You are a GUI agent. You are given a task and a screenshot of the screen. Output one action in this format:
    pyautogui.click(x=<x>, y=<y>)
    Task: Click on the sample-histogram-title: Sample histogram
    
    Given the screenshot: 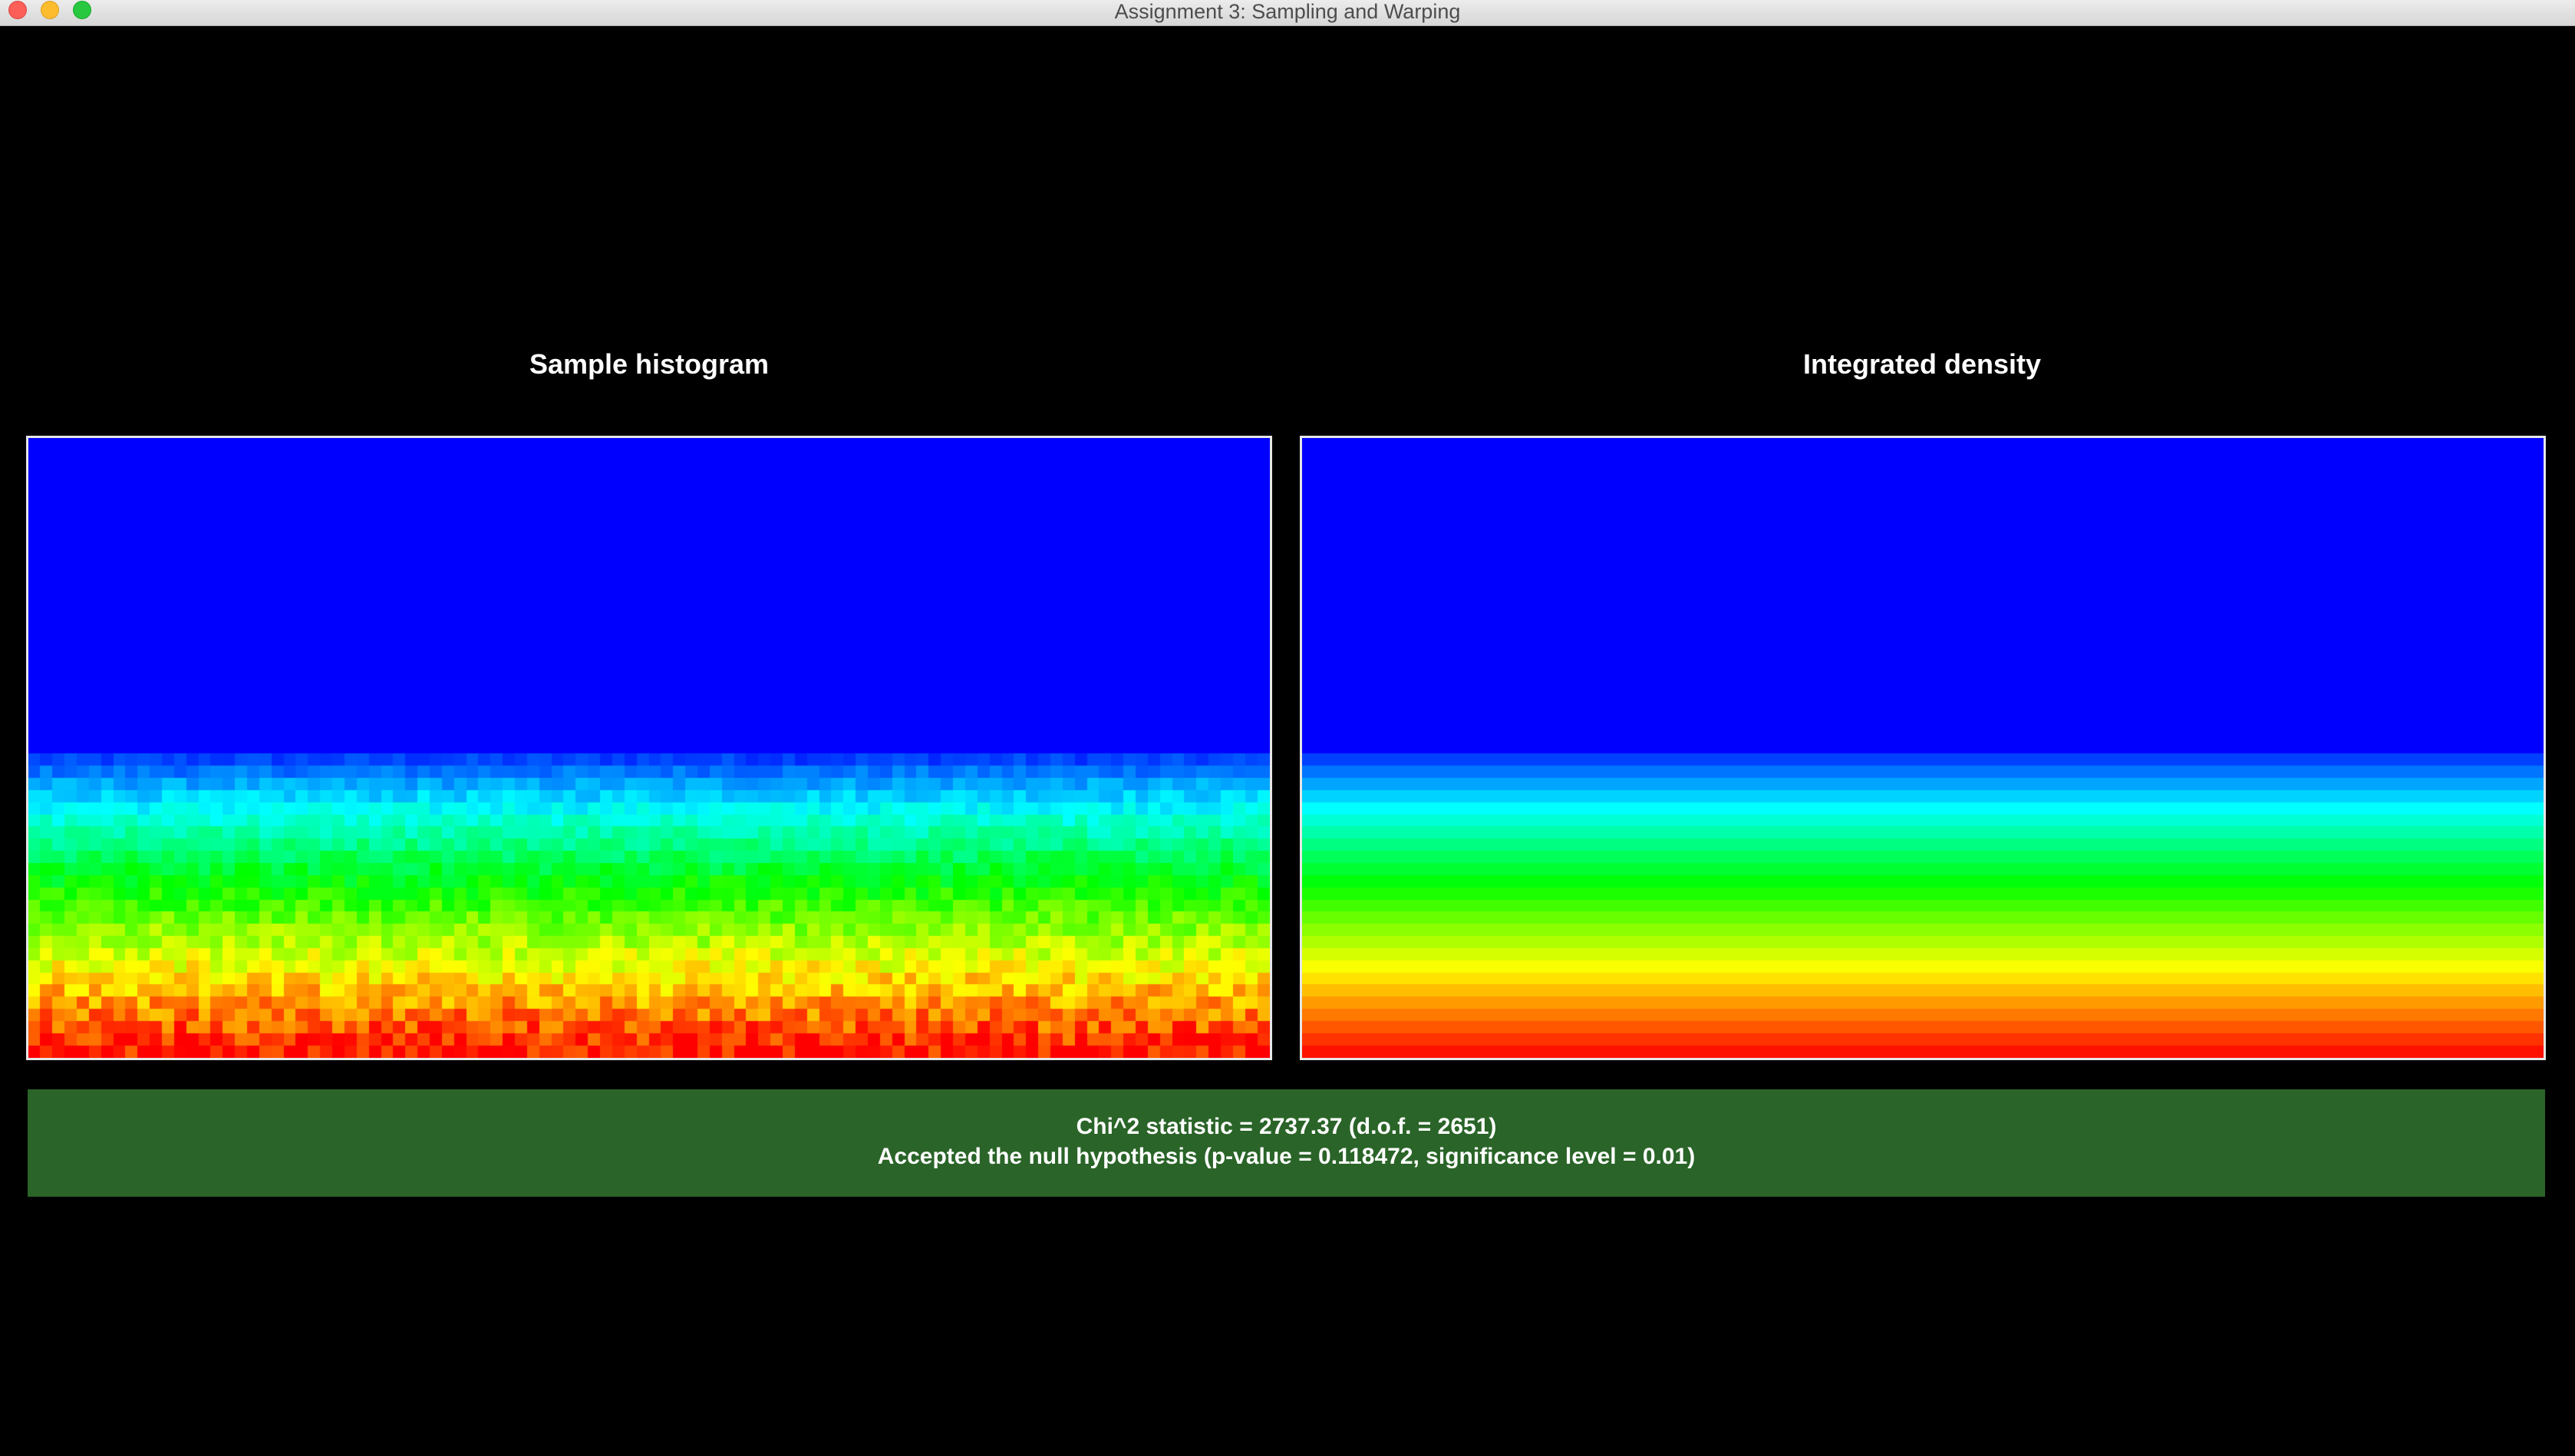 What is the action you would take?
    pyautogui.click(x=649, y=364)
    